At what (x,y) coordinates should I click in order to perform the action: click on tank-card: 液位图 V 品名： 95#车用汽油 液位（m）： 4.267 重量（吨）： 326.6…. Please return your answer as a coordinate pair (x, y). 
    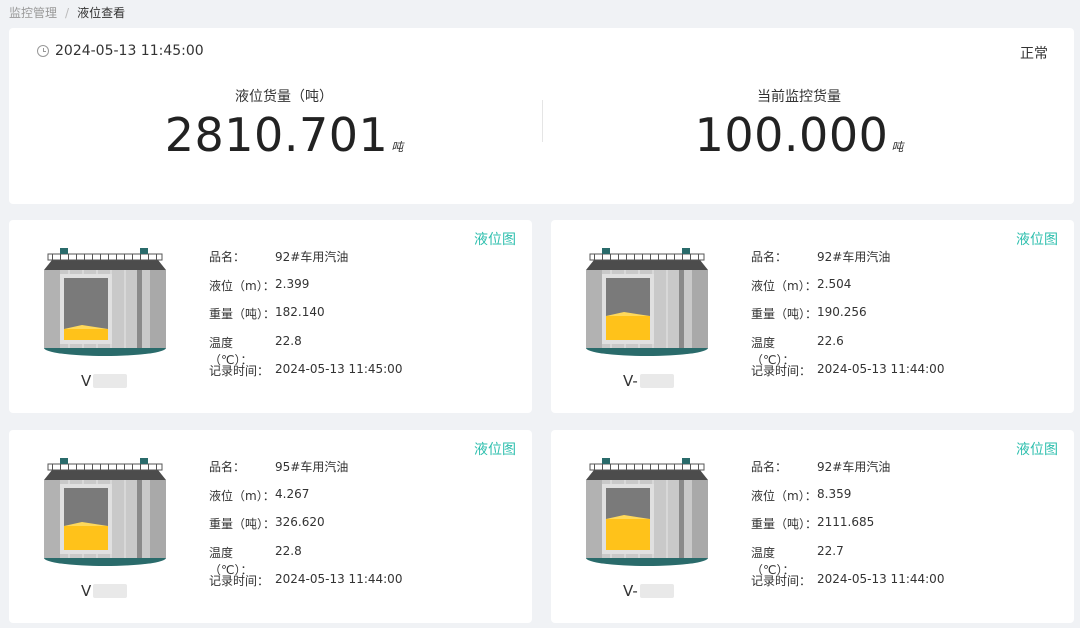
    Looking at the image, I should click on (270, 526).